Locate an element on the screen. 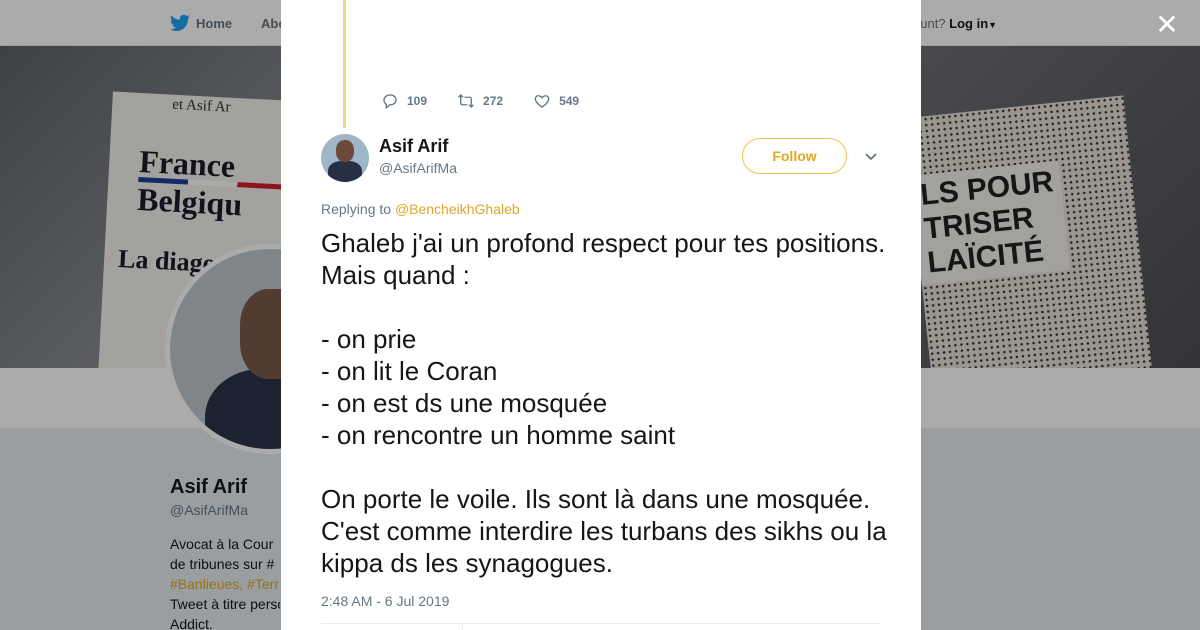 The image size is (1200, 630). retweet-action: 272 is located at coordinates (480, 101).